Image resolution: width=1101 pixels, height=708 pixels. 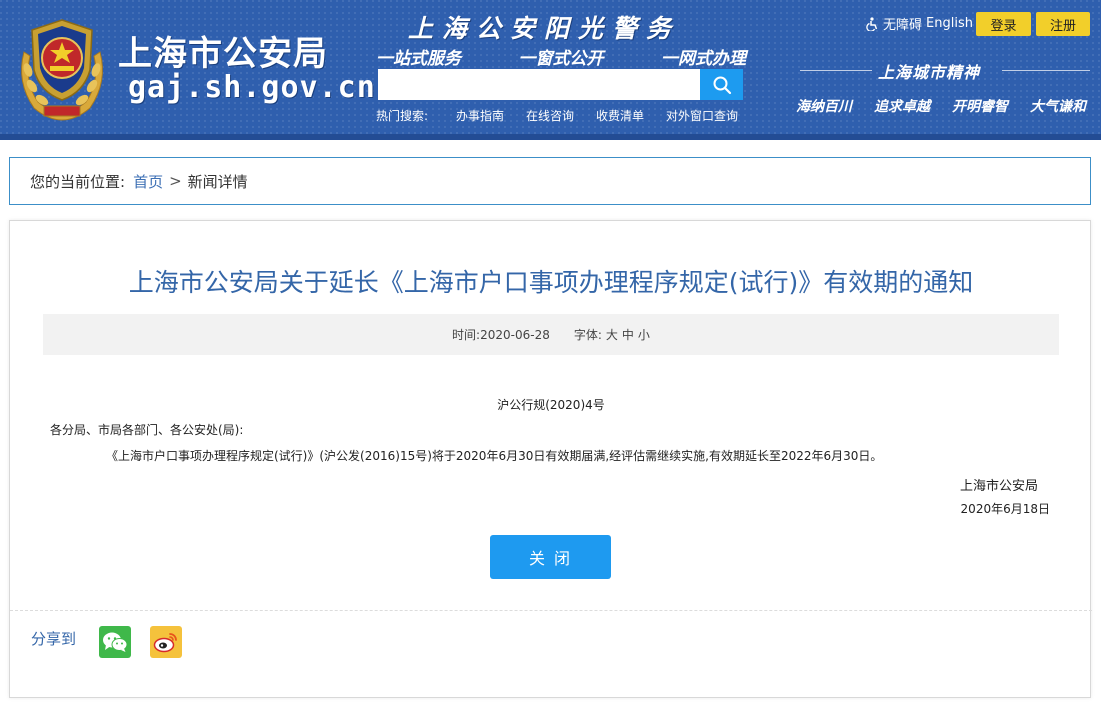 What do you see at coordinates (1063, 24) in the screenshot?
I see `register-button: 注册` at bounding box center [1063, 24].